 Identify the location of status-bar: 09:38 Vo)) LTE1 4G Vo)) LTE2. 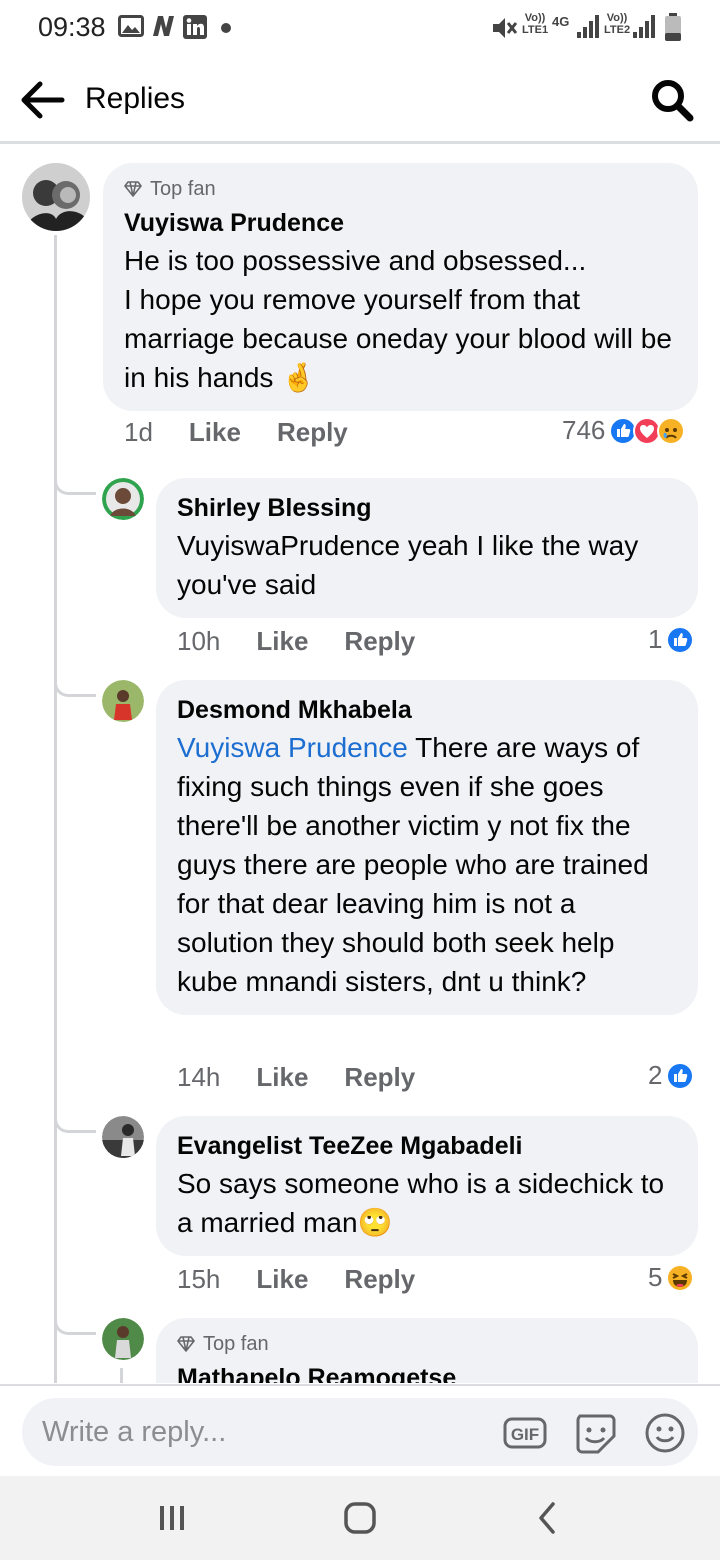
(360, 28).